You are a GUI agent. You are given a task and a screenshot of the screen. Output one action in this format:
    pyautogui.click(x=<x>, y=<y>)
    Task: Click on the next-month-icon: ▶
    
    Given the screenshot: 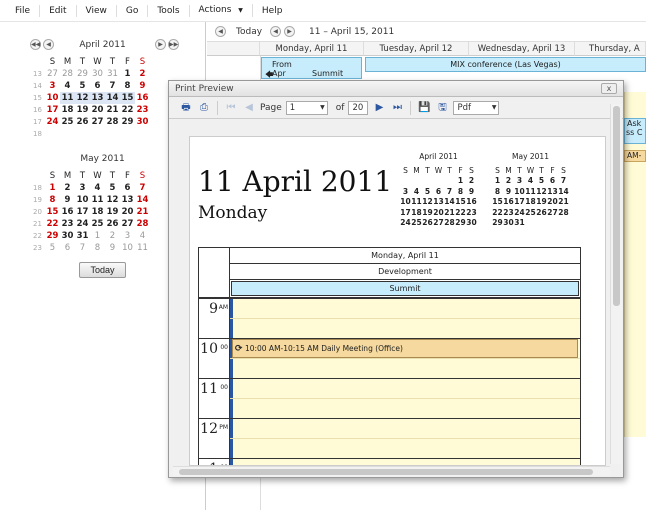 What is the action you would take?
    pyautogui.click(x=160, y=44)
    